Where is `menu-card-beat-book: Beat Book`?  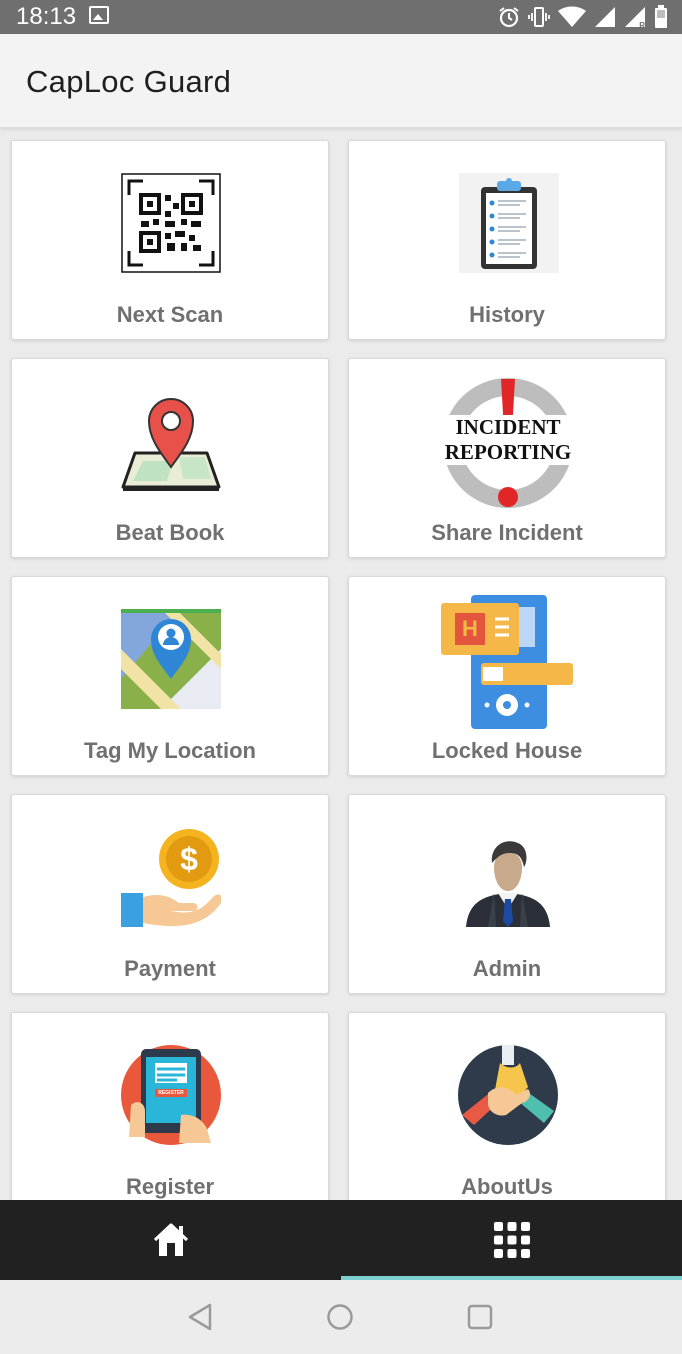 menu-card-beat-book: Beat Book is located at coordinates (170, 458).